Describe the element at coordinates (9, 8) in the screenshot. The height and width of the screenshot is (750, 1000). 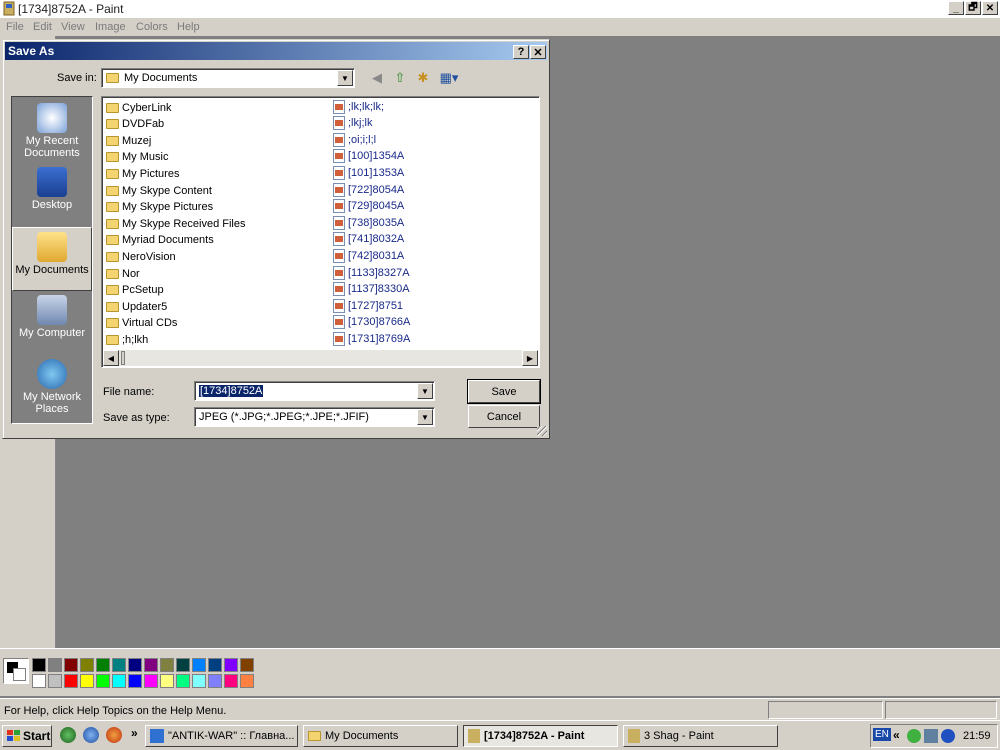
I see `paint-app-icon` at that location.